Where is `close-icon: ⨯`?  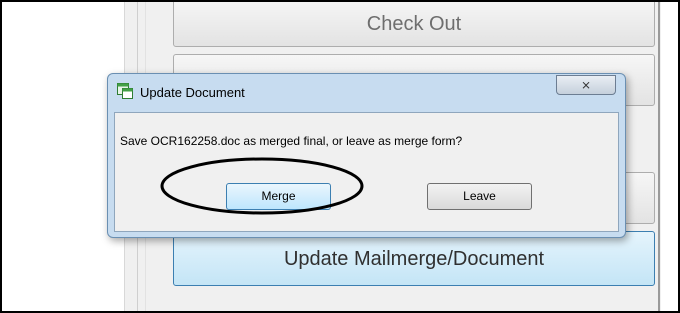
close-icon: ⨯ is located at coordinates (586, 85).